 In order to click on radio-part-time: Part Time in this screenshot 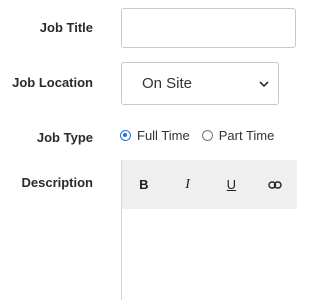, I will do `click(238, 135)`.